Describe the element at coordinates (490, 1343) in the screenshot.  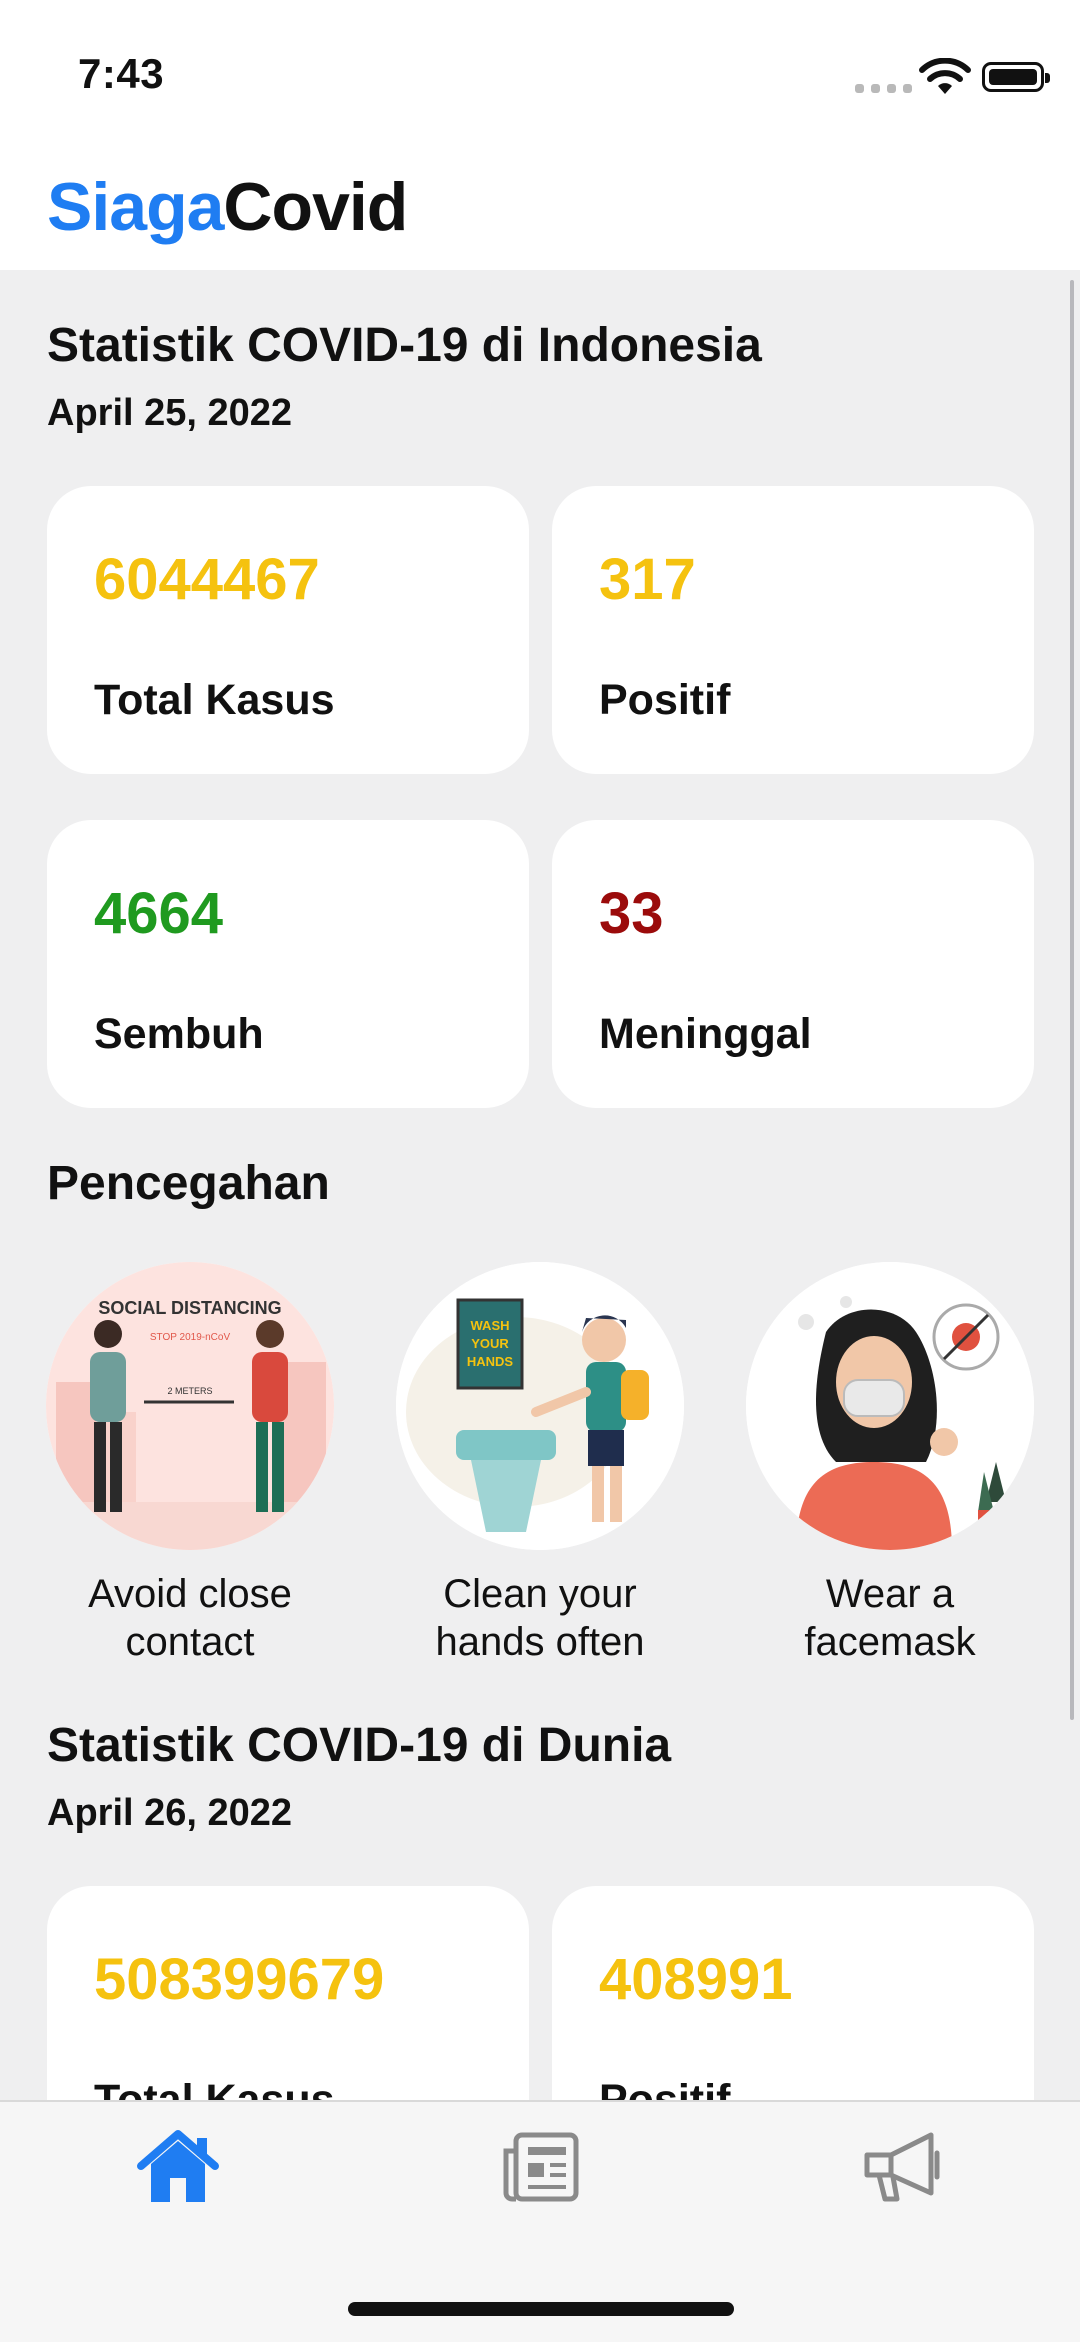
I see `svg-text: YOUR` at that location.